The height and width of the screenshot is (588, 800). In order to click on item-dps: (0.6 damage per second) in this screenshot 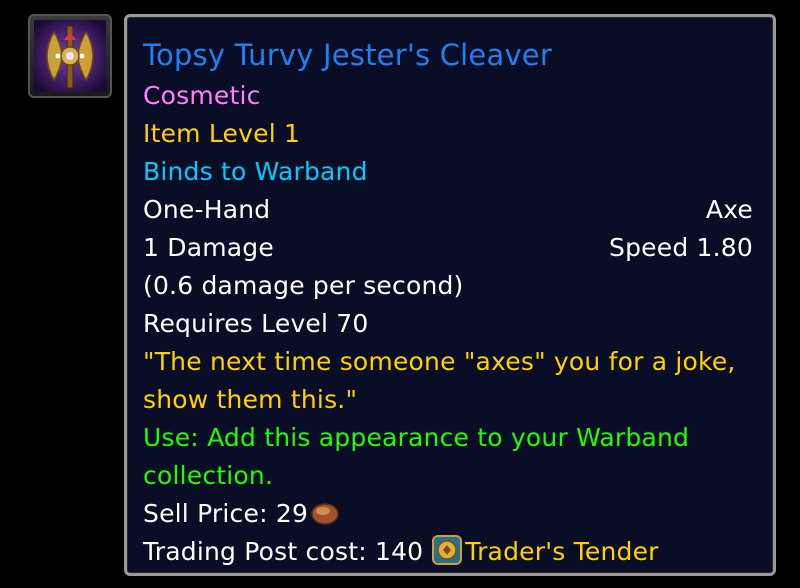, I will do `click(303, 285)`.